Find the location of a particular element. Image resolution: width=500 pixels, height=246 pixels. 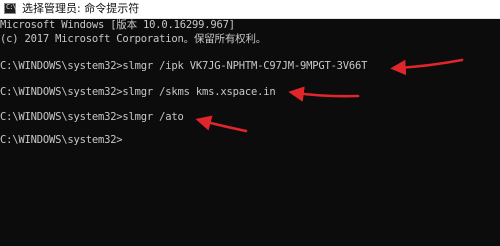

title-bar: C:\ 选择管理员: 命令提示符 is located at coordinates (250, 9).